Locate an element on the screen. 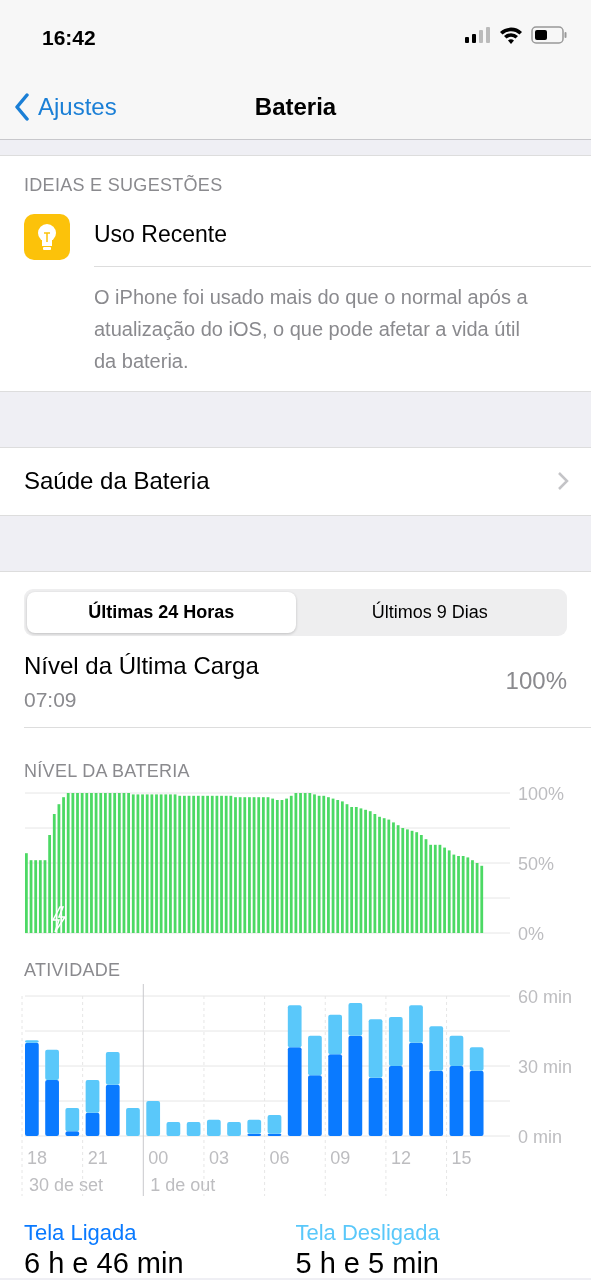  axis-label: 15 is located at coordinates (461, 1158).